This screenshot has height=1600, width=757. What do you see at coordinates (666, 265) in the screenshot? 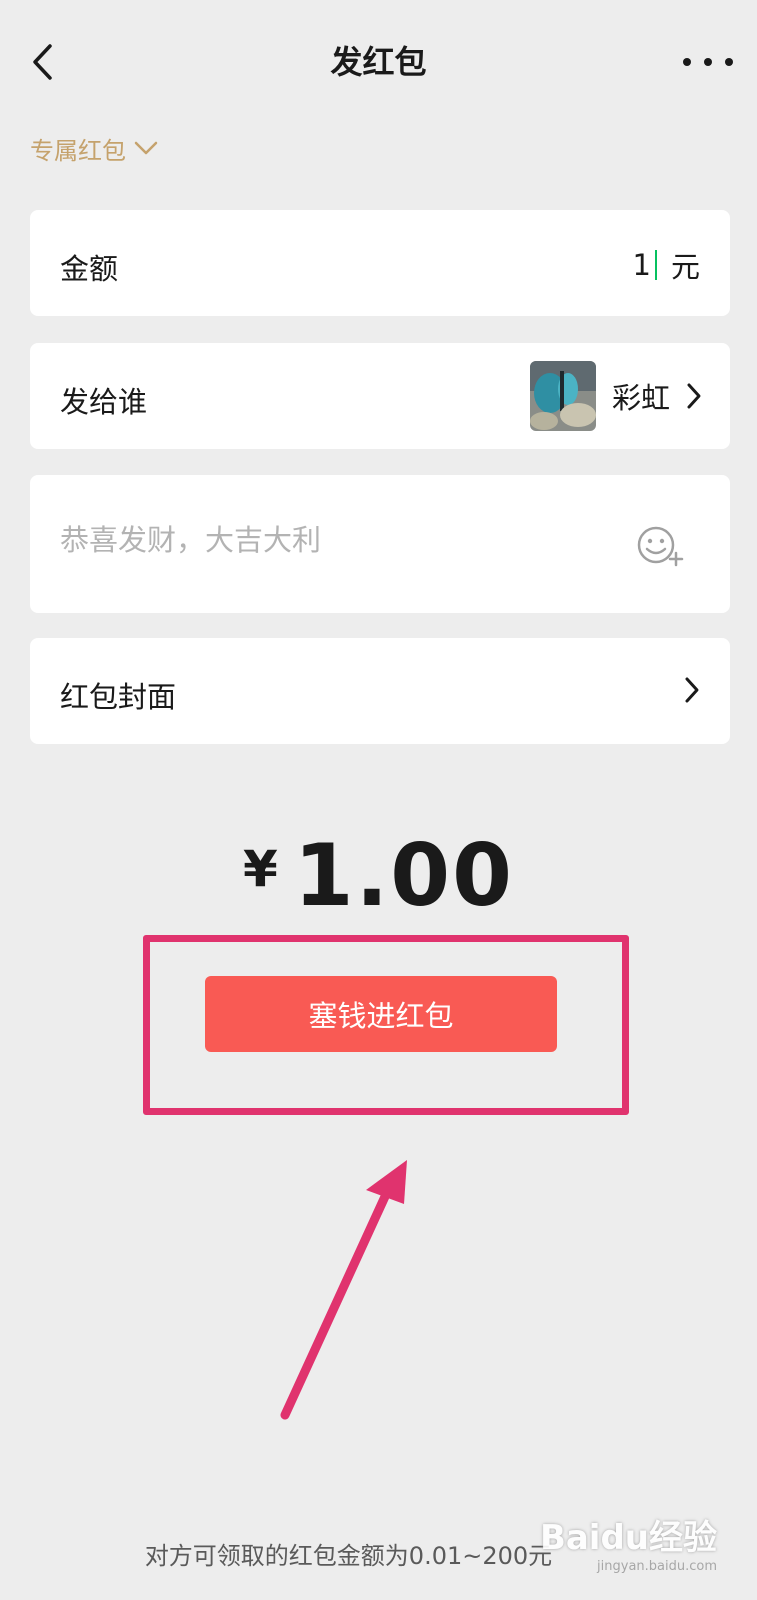
I see `amount-field: 1 元` at bounding box center [666, 265].